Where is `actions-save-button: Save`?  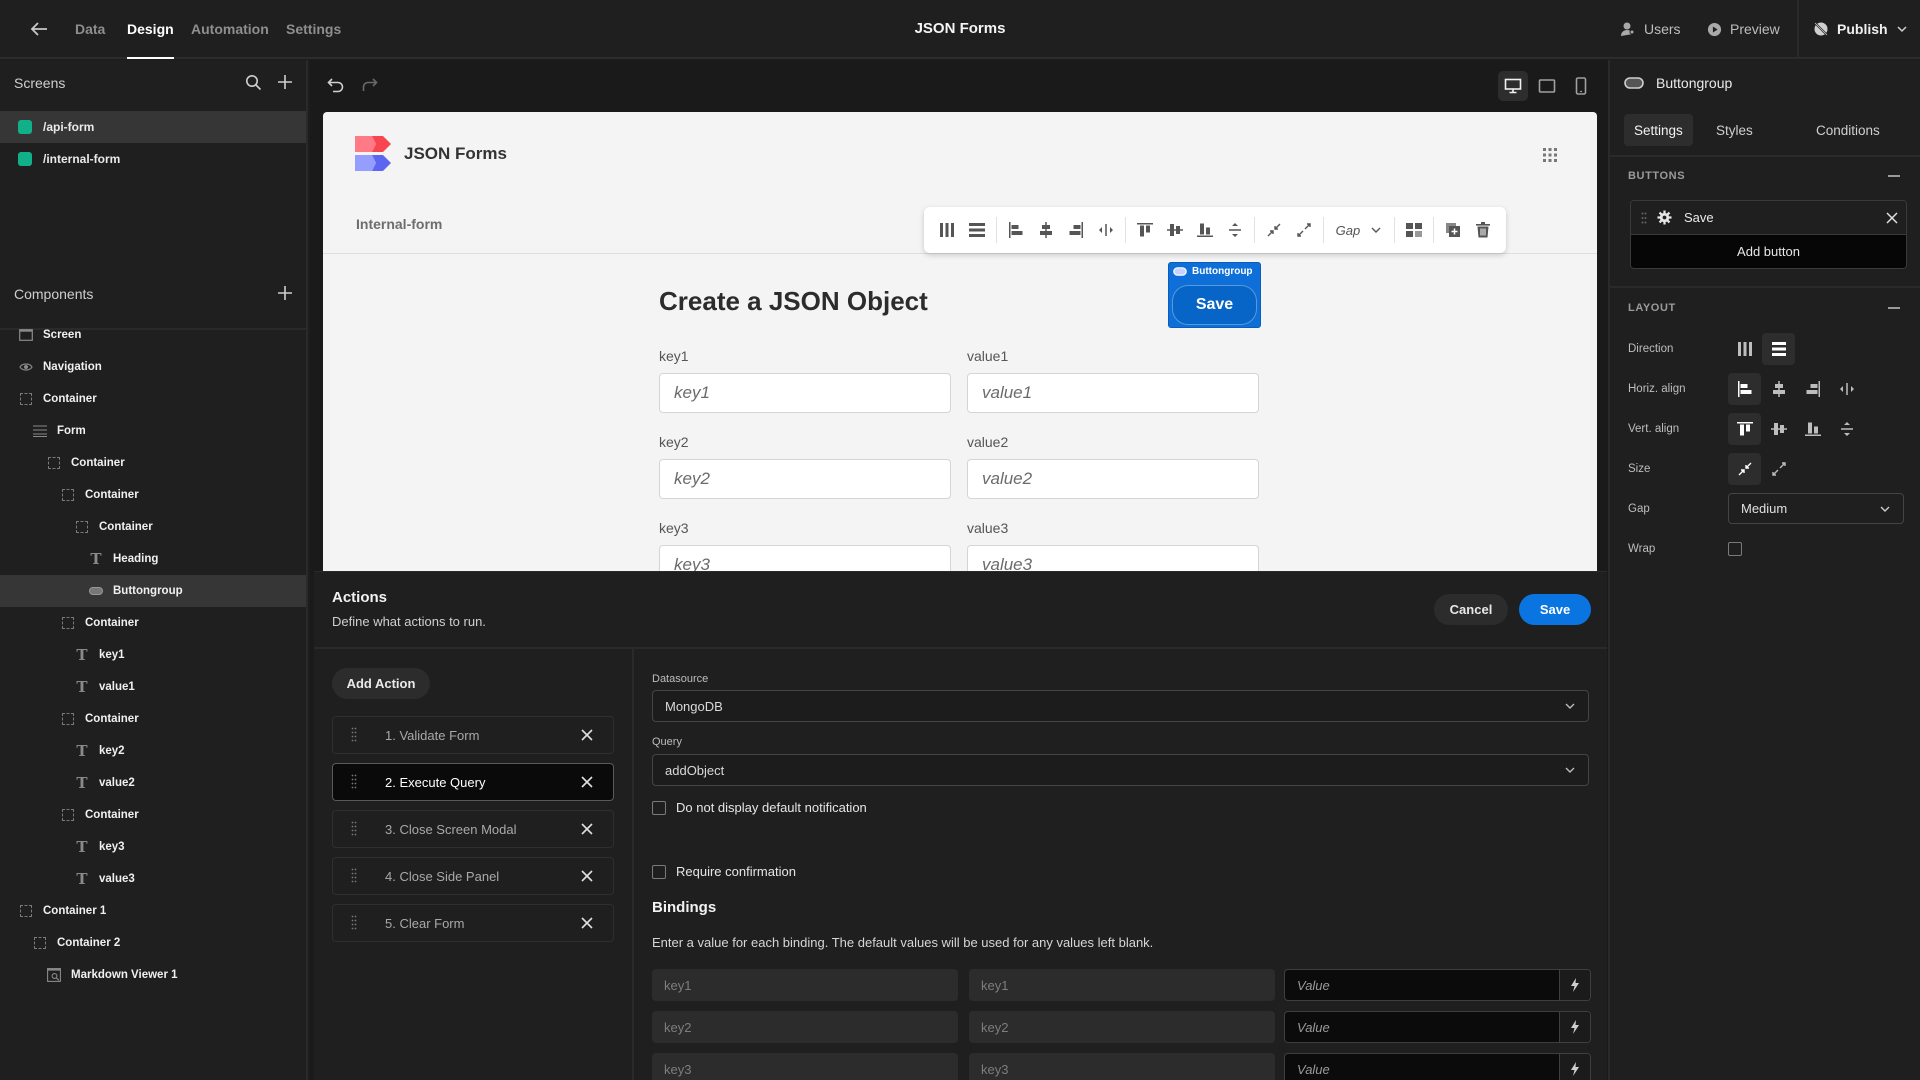 actions-save-button: Save is located at coordinates (1555, 609).